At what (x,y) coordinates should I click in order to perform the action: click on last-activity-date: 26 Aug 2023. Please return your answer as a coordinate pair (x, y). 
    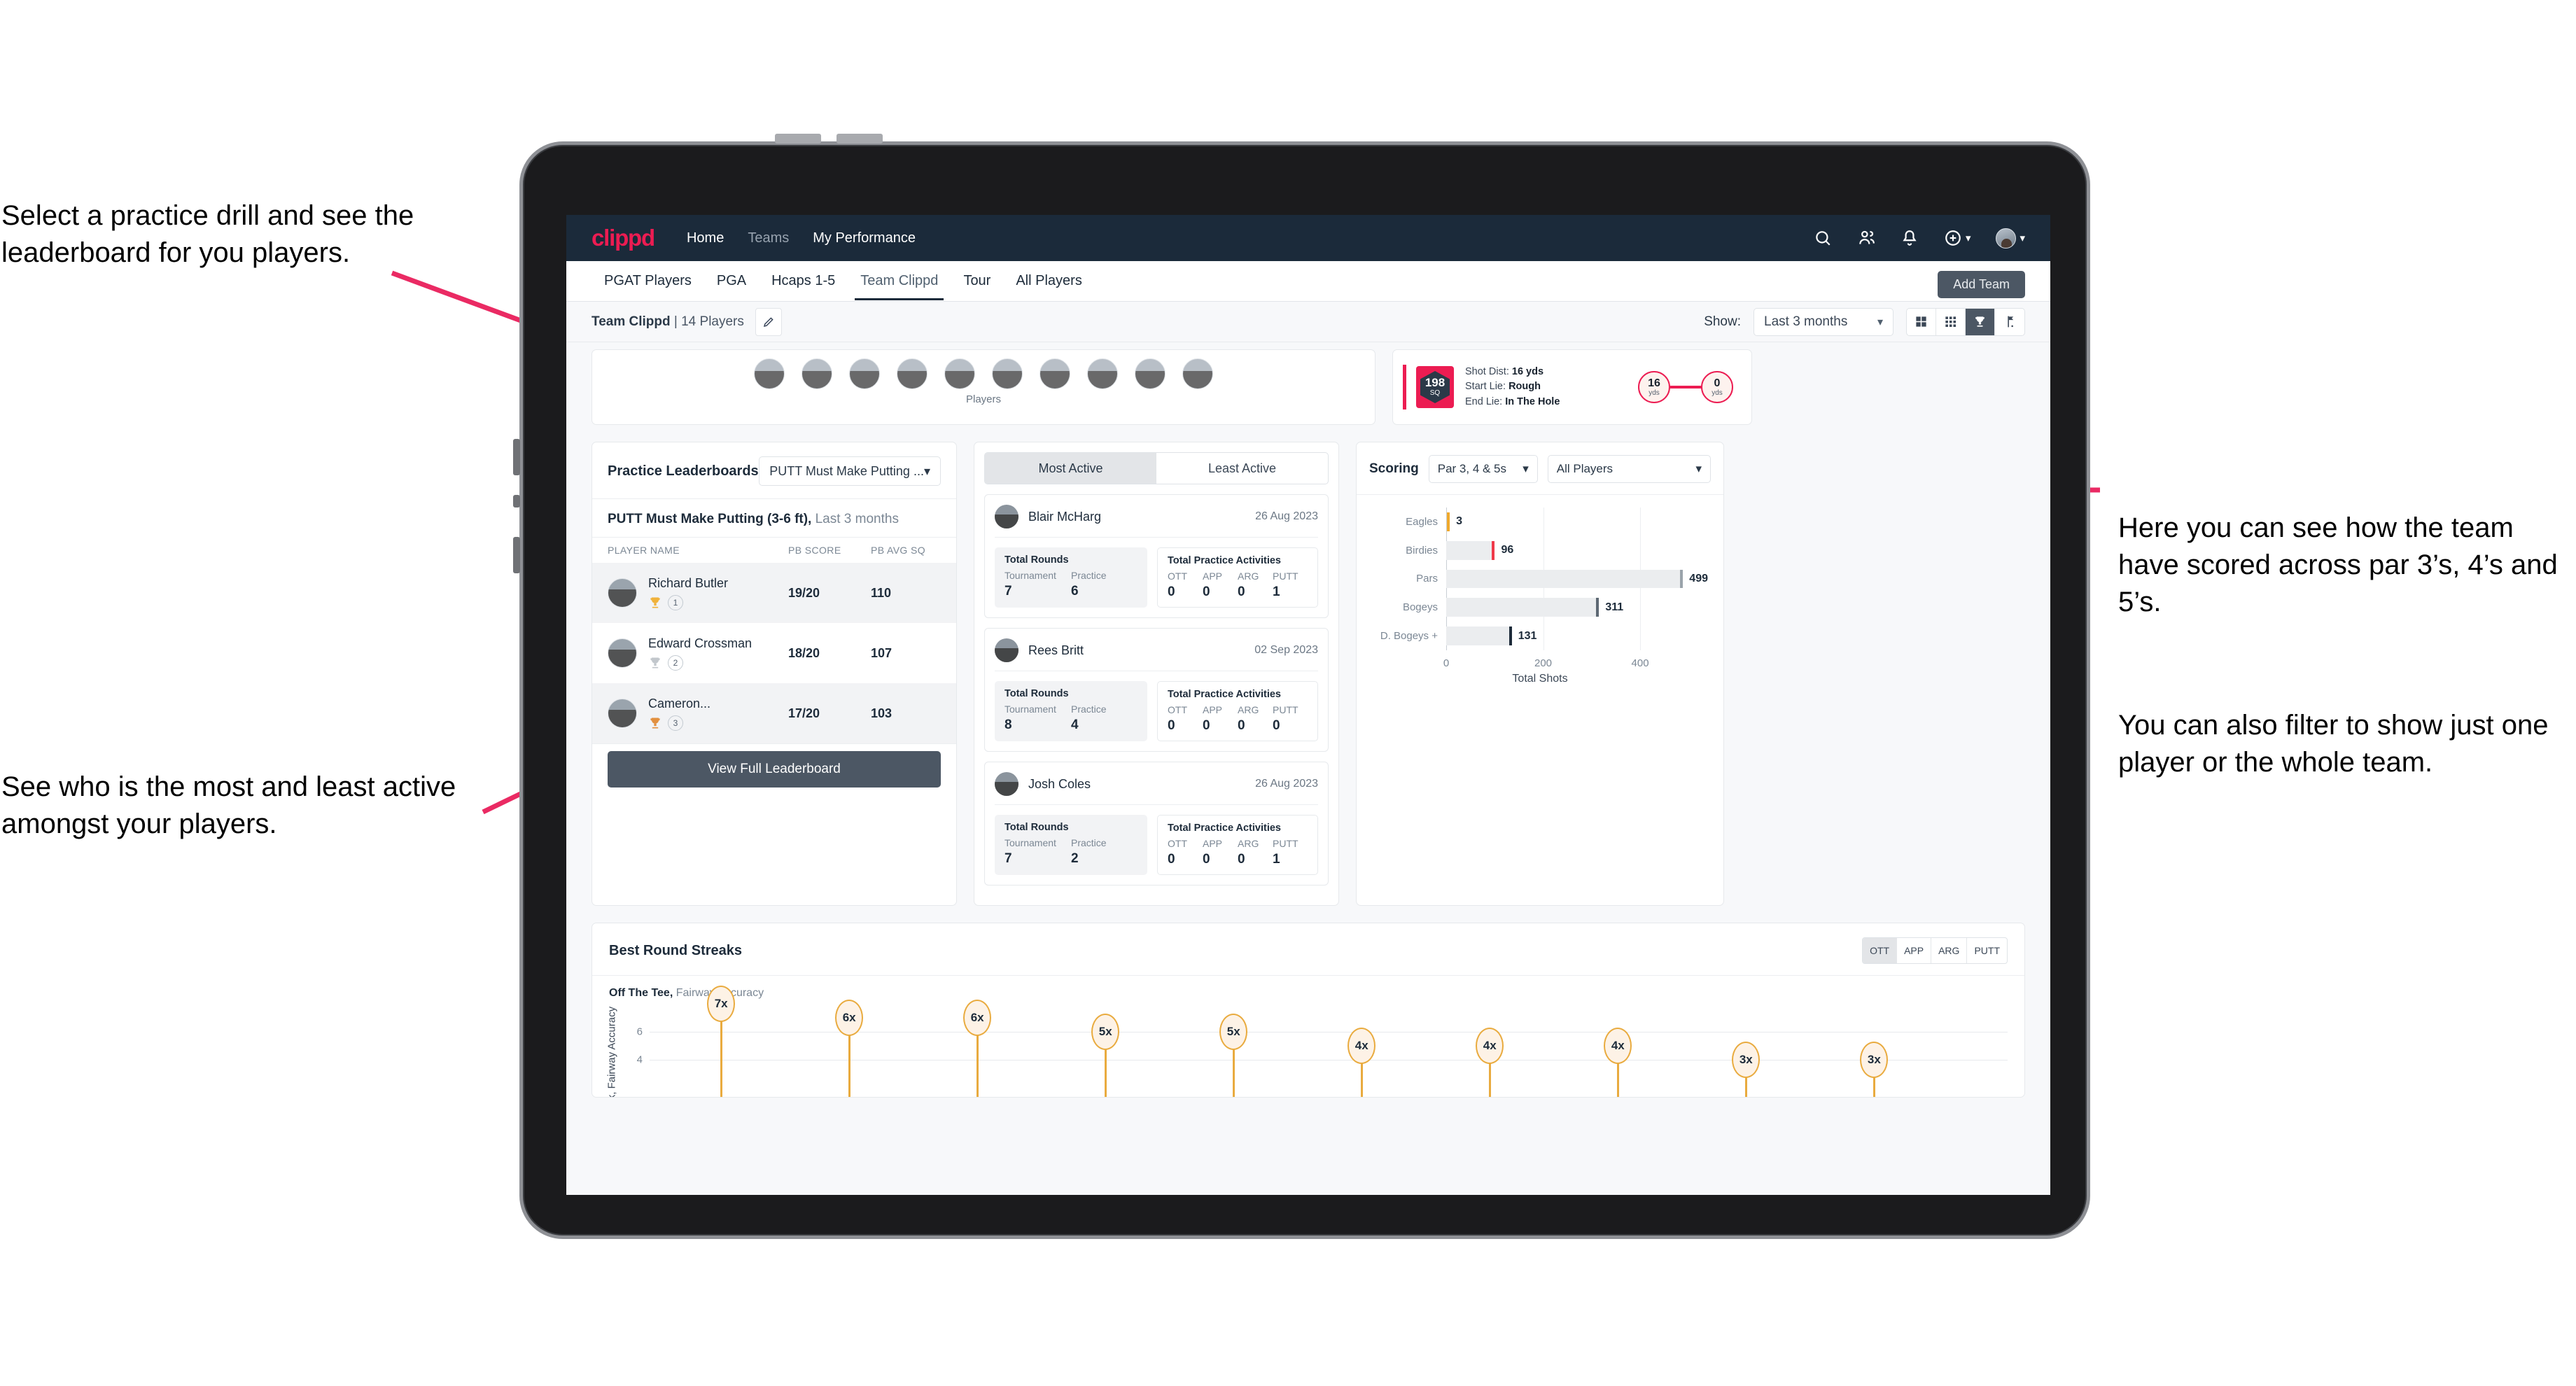
    Looking at the image, I should click on (1286, 784).